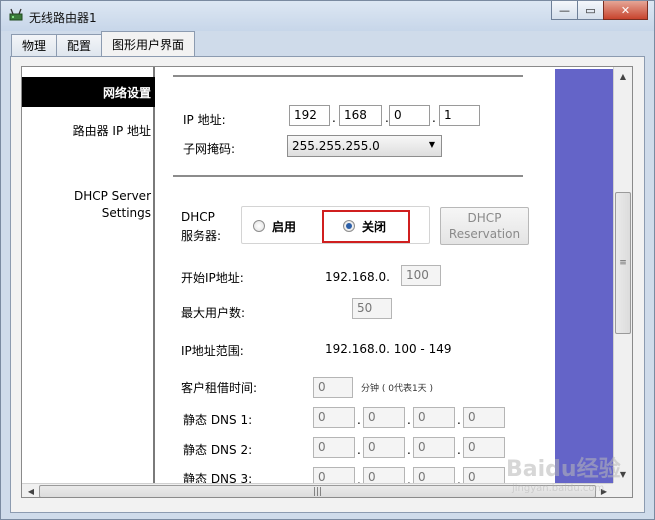 This screenshot has width=655, height=520. What do you see at coordinates (126, 93) in the screenshot?
I see `sidebar-section-title: 网络设置` at bounding box center [126, 93].